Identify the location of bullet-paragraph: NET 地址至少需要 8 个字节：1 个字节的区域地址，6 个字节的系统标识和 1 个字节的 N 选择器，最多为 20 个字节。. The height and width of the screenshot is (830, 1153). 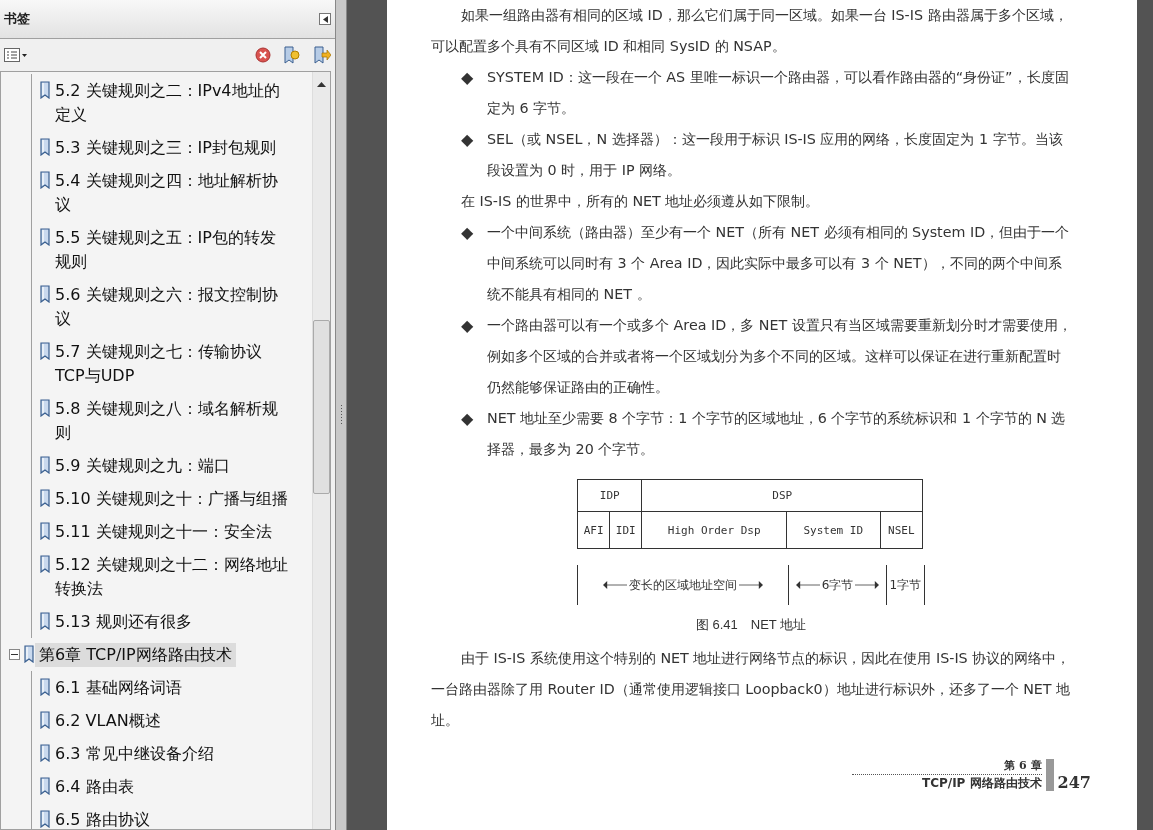
(777, 434).